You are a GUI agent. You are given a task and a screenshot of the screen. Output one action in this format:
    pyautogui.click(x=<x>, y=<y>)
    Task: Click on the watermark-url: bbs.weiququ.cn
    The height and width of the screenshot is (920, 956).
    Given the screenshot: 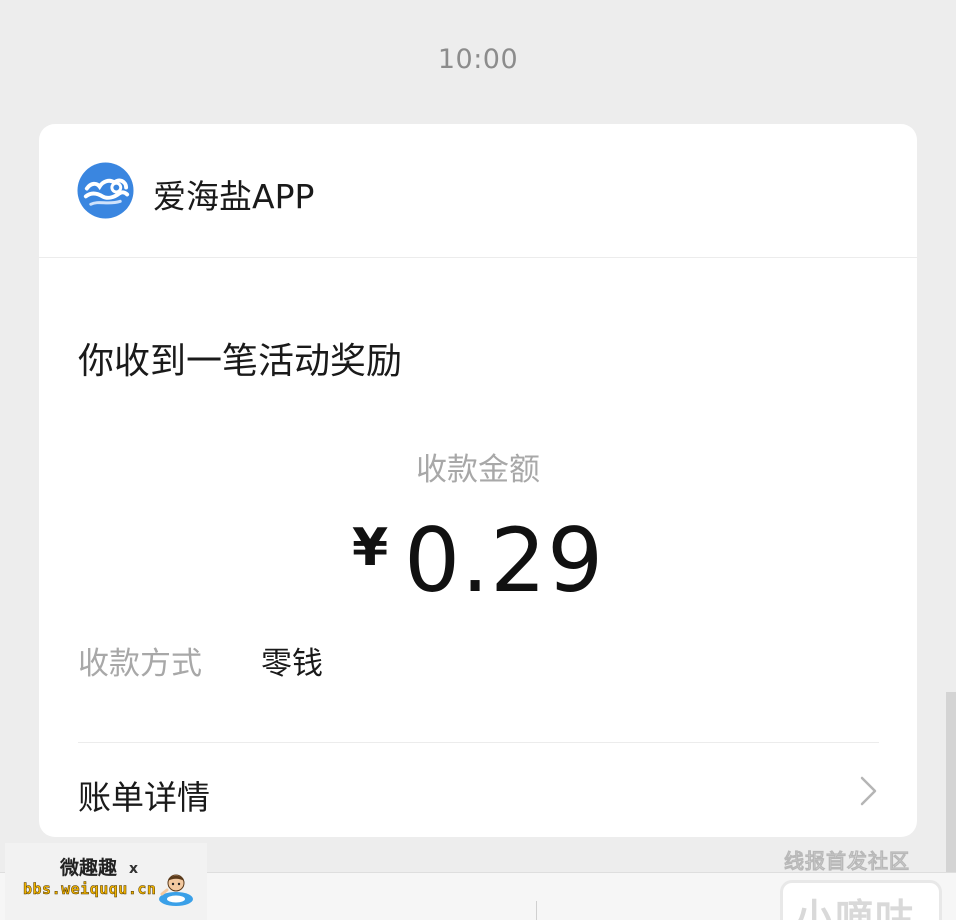 What is the action you would take?
    pyautogui.click(x=90, y=889)
    